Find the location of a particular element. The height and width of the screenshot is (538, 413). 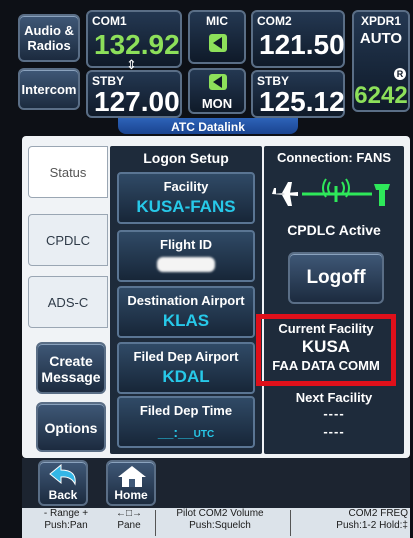

filed-dep-airport-button: Filed Dep Airport KDAL is located at coordinates (186, 368).